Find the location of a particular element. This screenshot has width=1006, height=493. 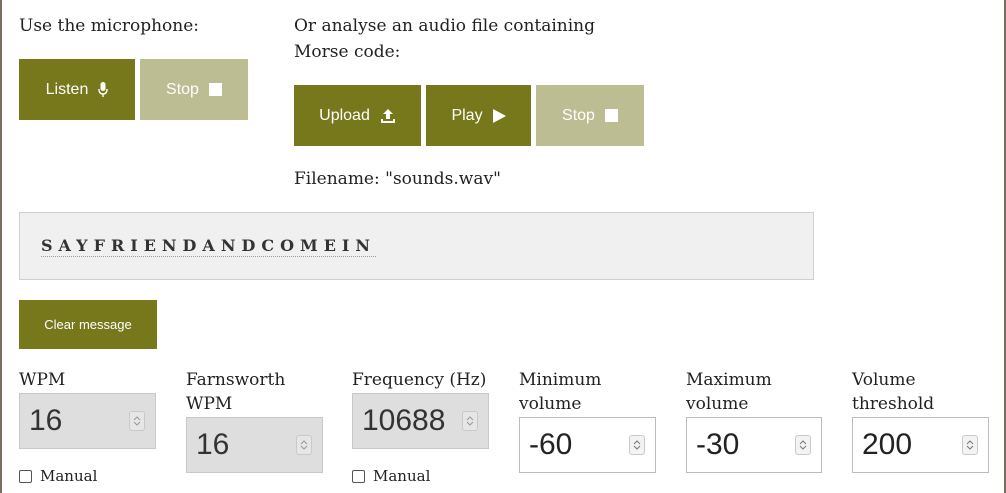

upload-icon is located at coordinates (388, 116).